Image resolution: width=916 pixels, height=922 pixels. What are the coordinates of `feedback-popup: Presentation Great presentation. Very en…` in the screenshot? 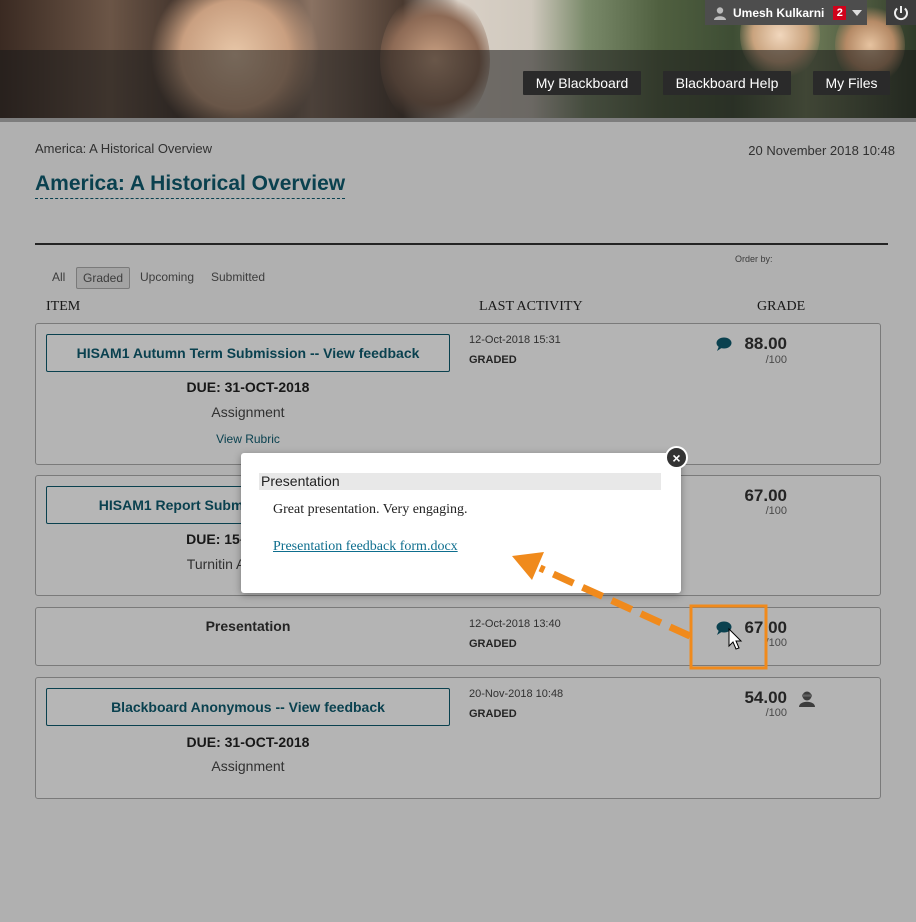 It's located at (461, 523).